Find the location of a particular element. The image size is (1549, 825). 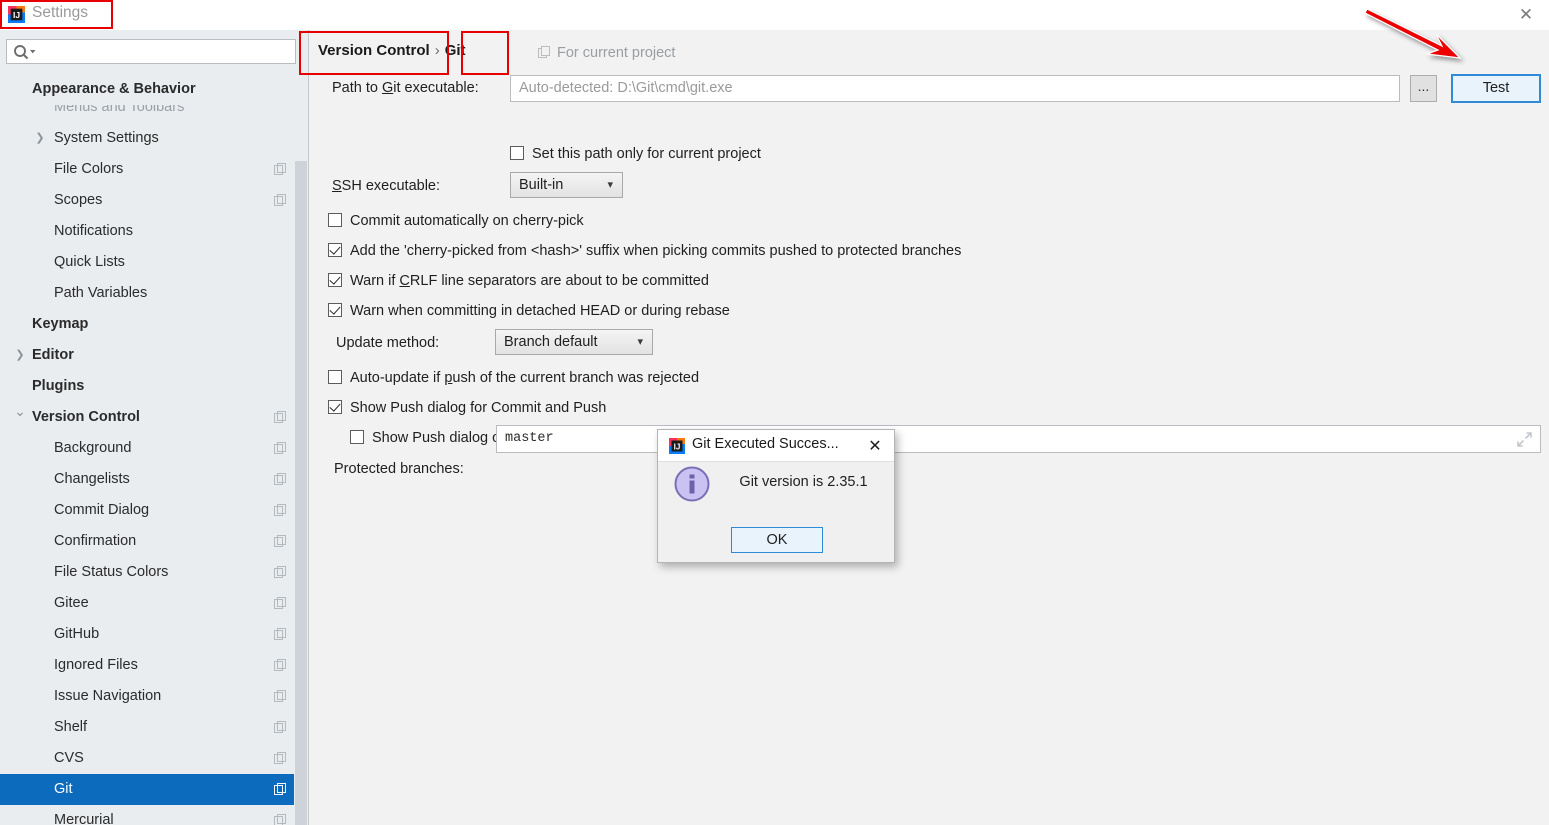

sidebar-item-confirmation: Confirmation is located at coordinates (154, 541).